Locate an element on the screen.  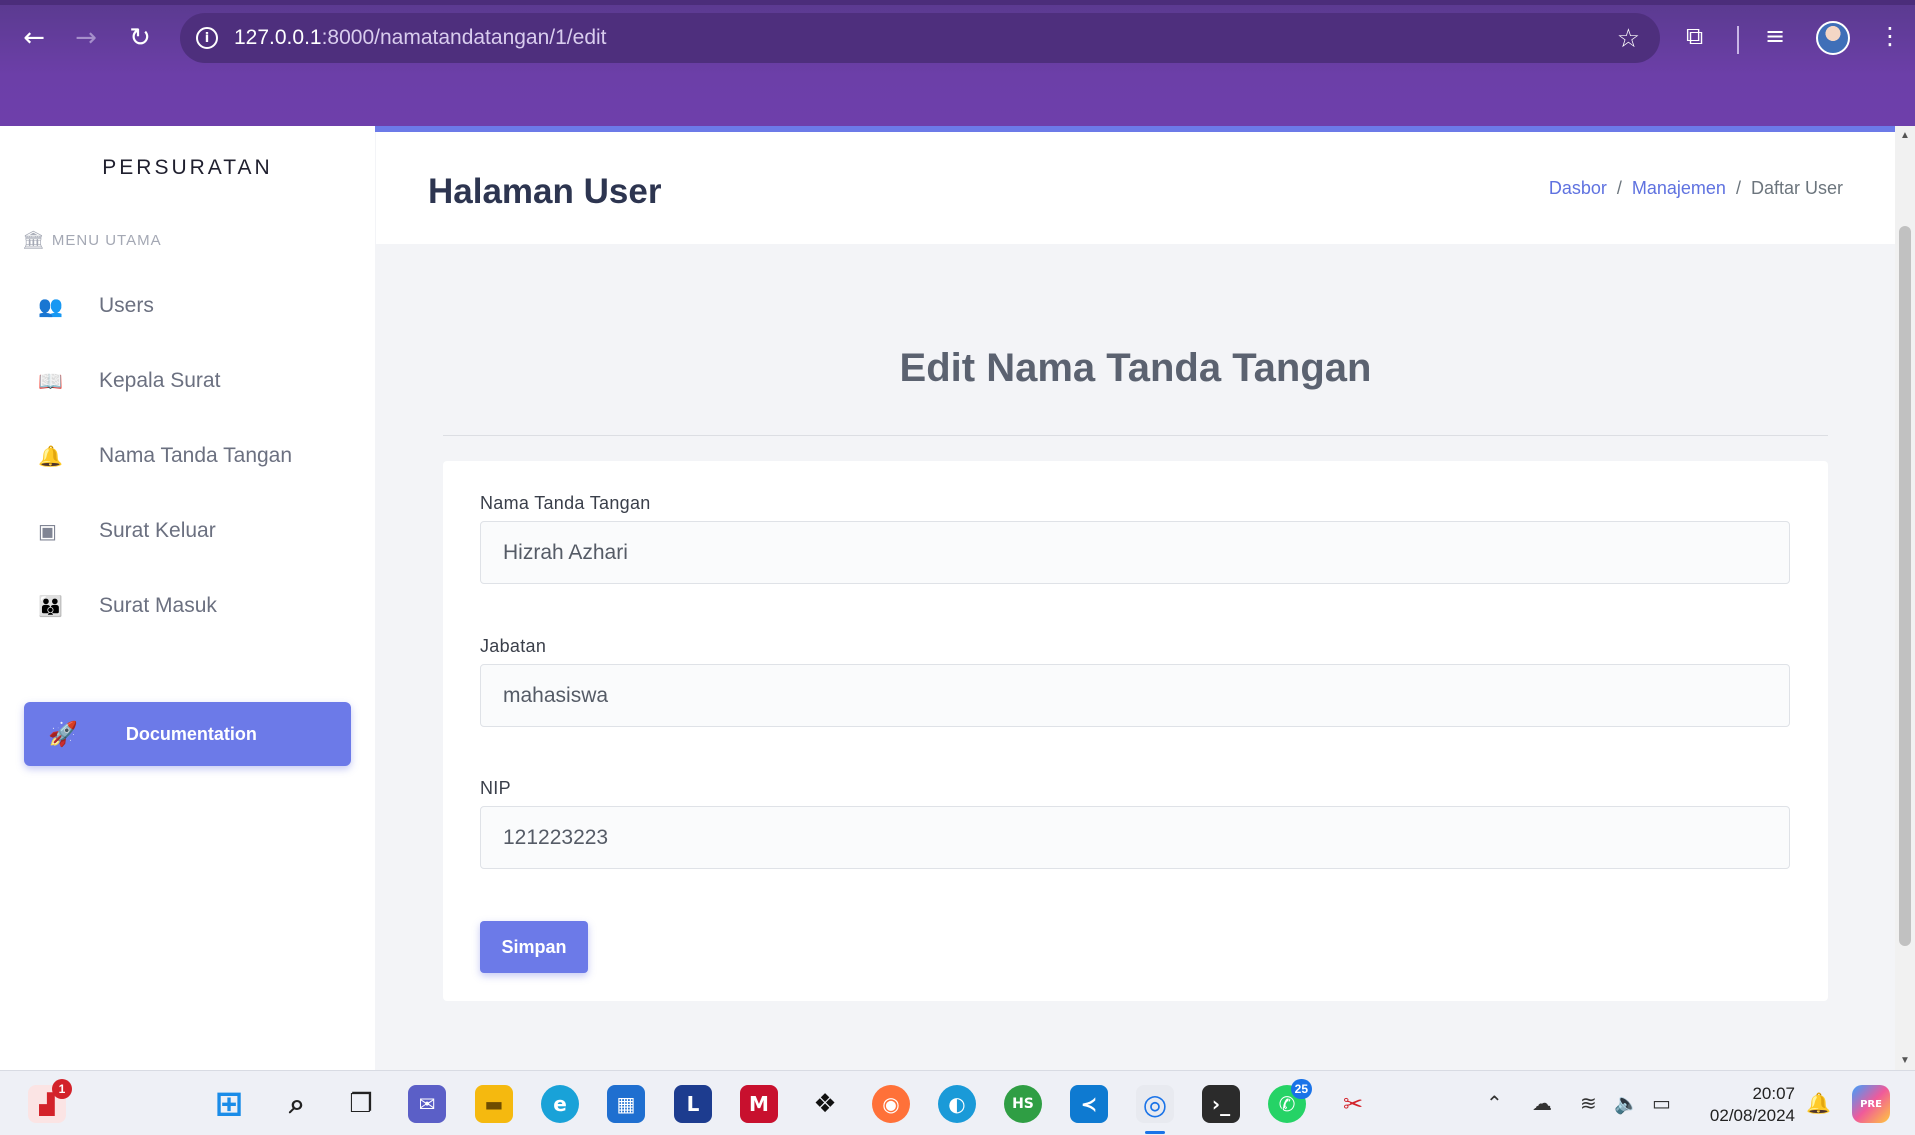
tab-strip is located at coordinates (957, 2).